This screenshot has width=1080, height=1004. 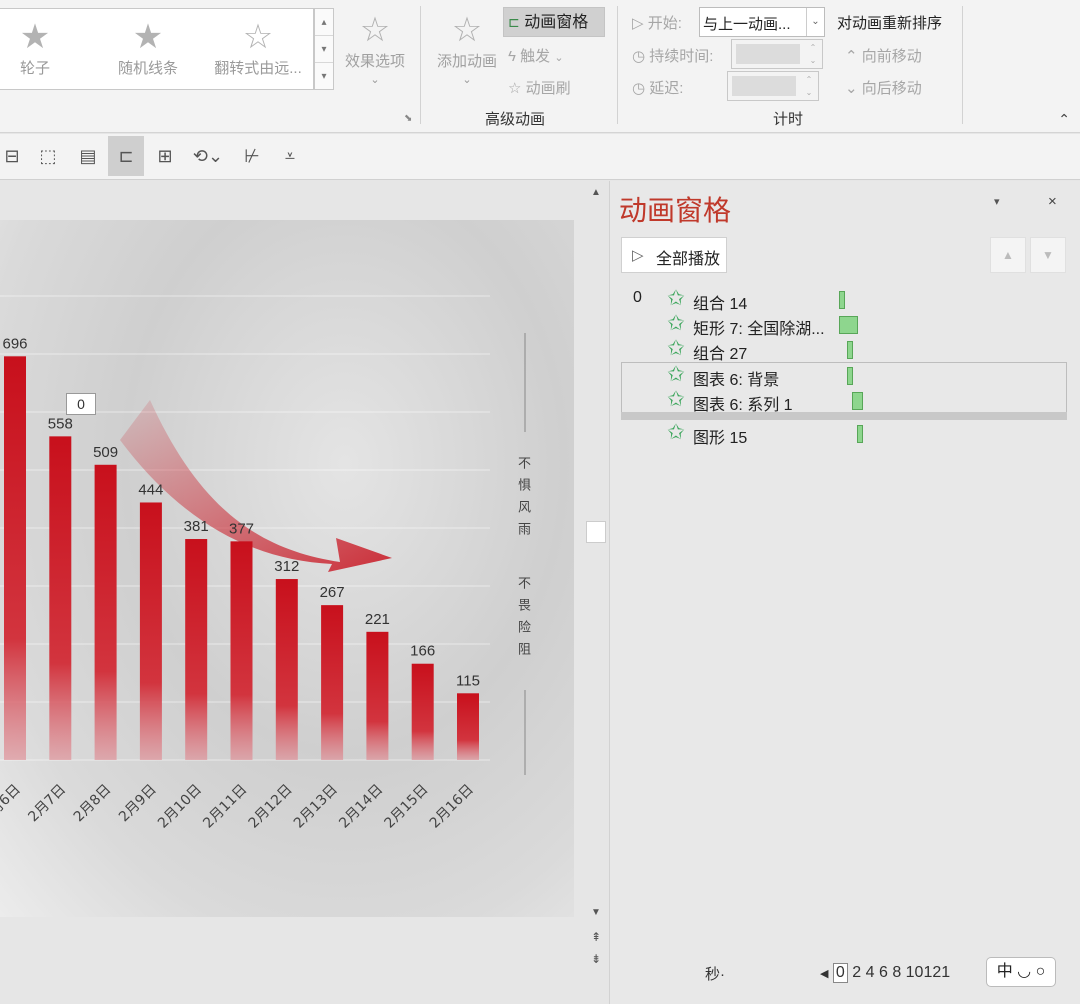 What do you see at coordinates (596, 937) in the screenshot?
I see `previous-slide-icon: ⇞` at bounding box center [596, 937].